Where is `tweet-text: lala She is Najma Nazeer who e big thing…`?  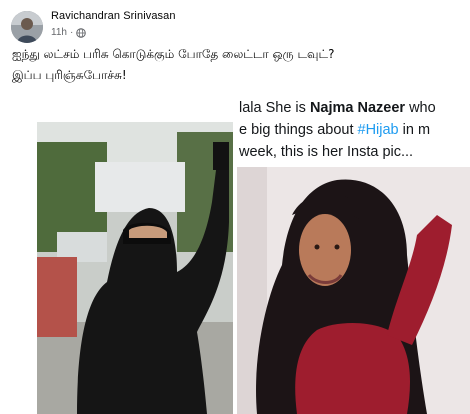 tweet-text: lala She is Najma Nazeer who e big thing… is located at coordinates (353, 131).